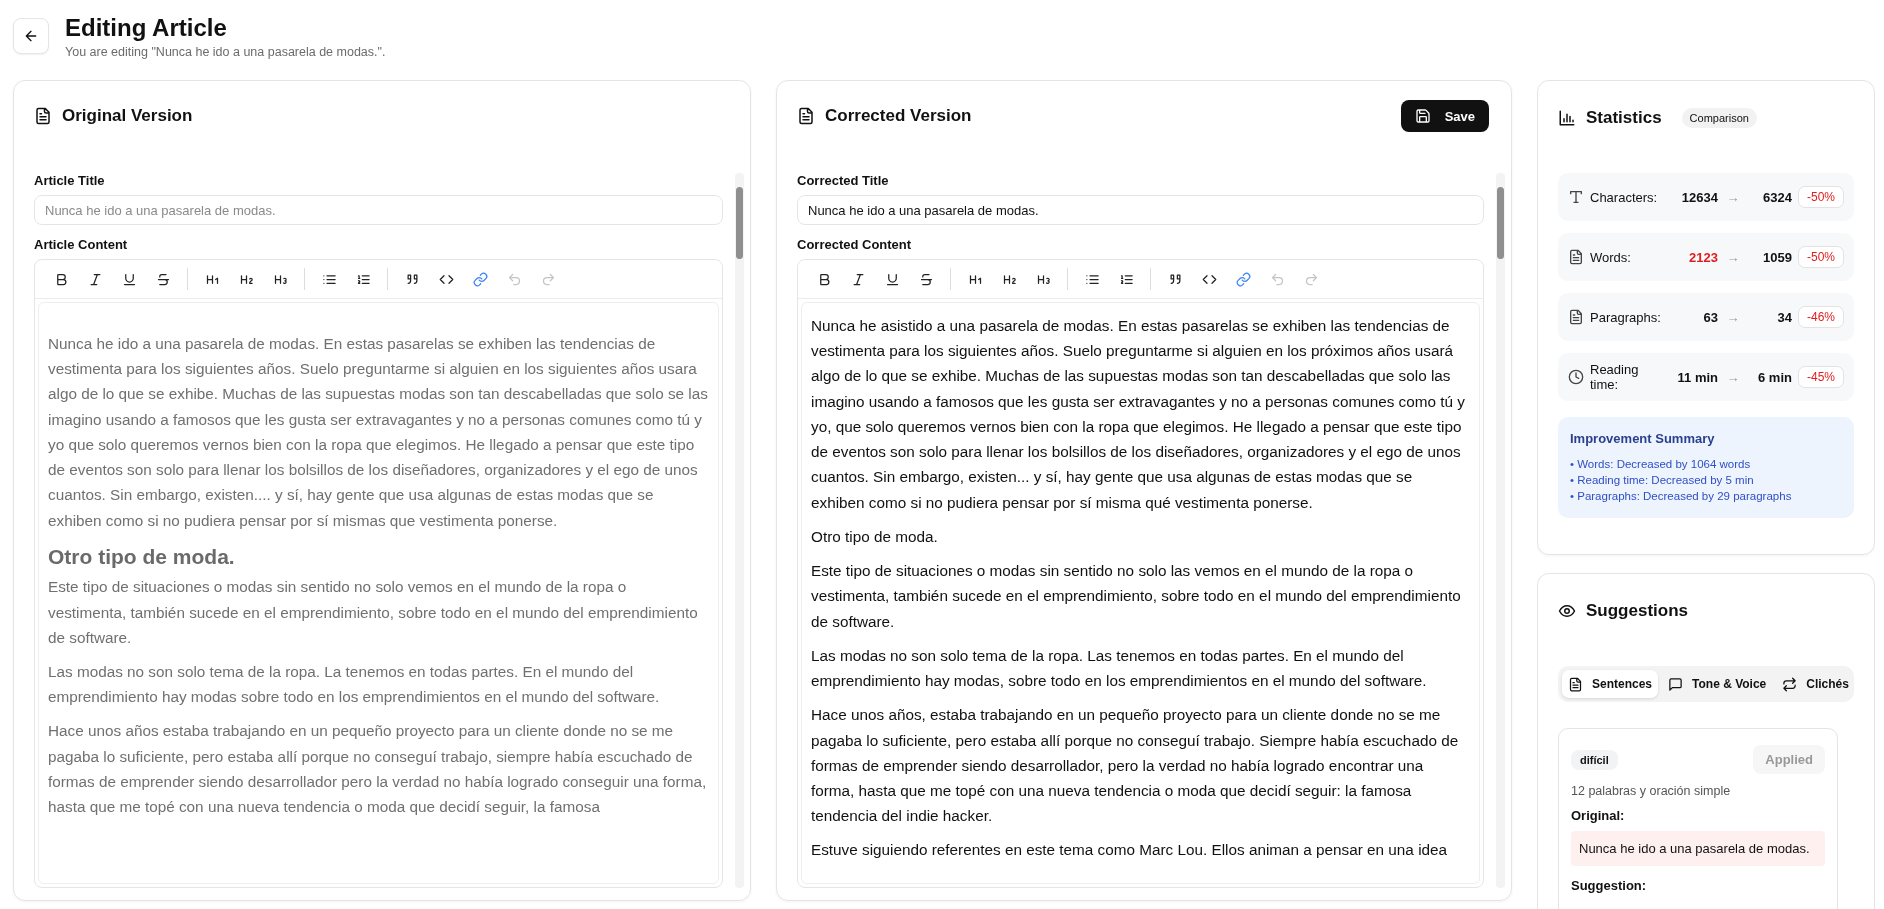  What do you see at coordinates (1681, 497) in the screenshot?
I see `summary-item: • Paragraphs: Decreased by 29 paragraphs` at bounding box center [1681, 497].